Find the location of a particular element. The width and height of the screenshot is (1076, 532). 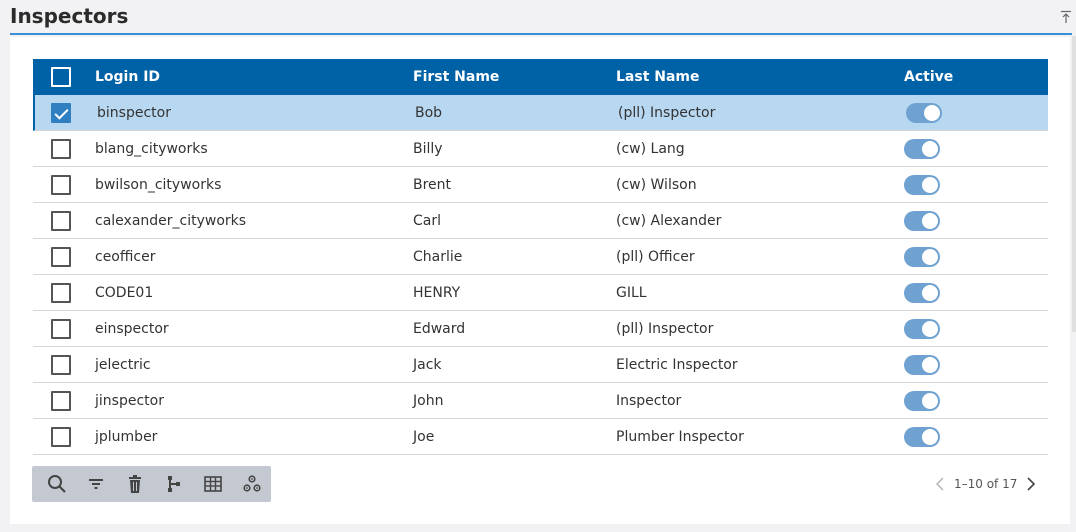

table-row: jplumber Joe Plumber Inspector is located at coordinates (540, 437).